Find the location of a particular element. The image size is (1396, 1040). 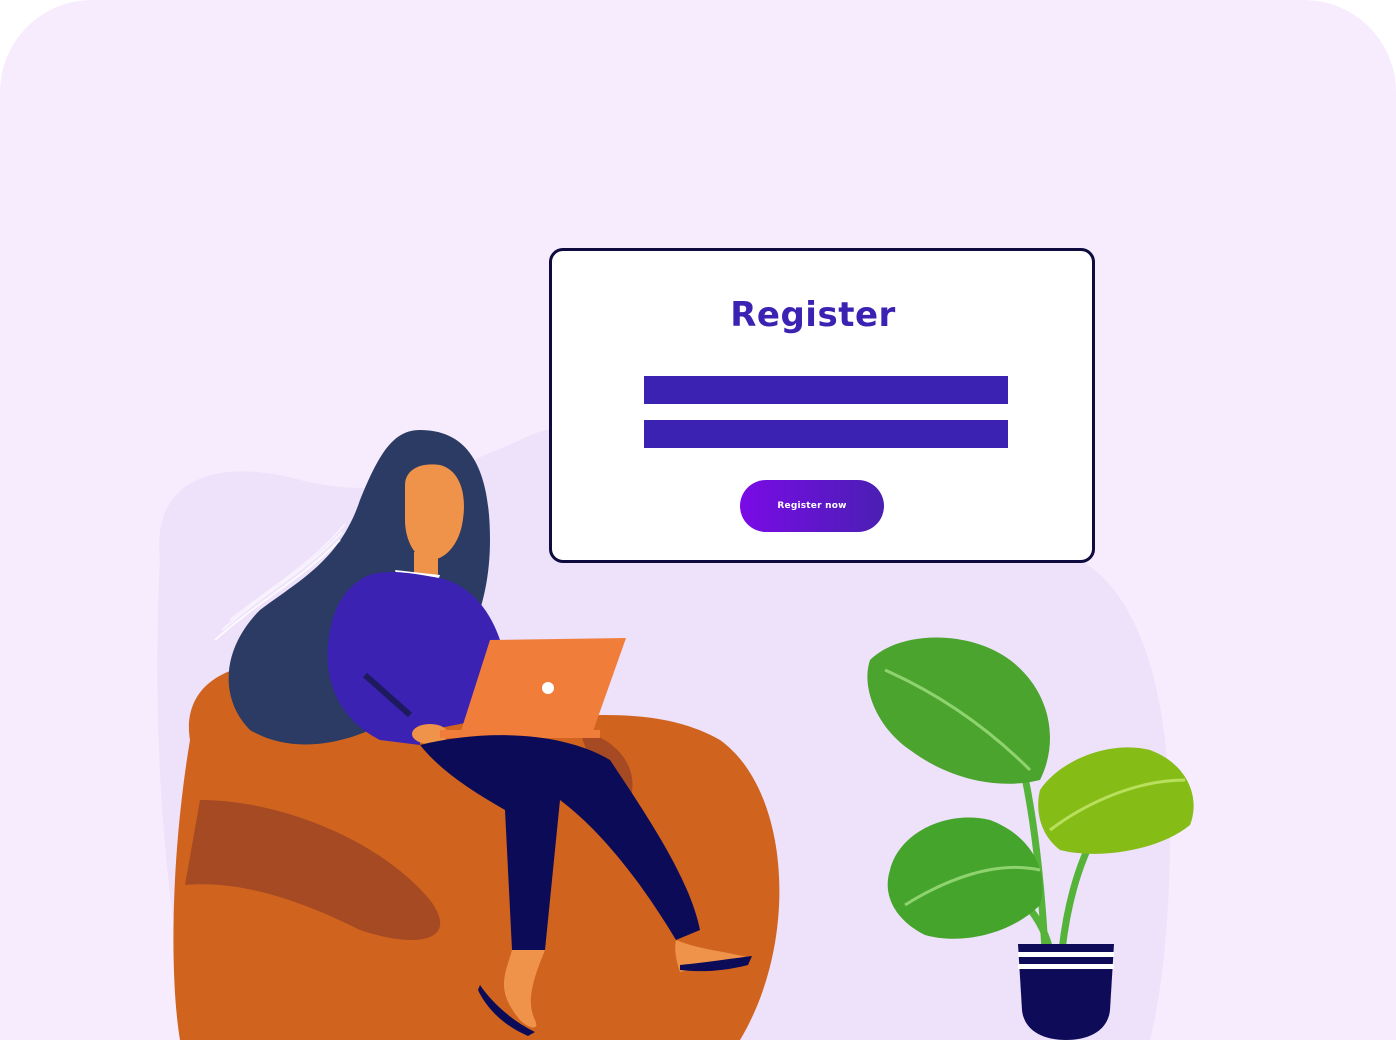

register-title: Register is located at coordinates (813, 315).